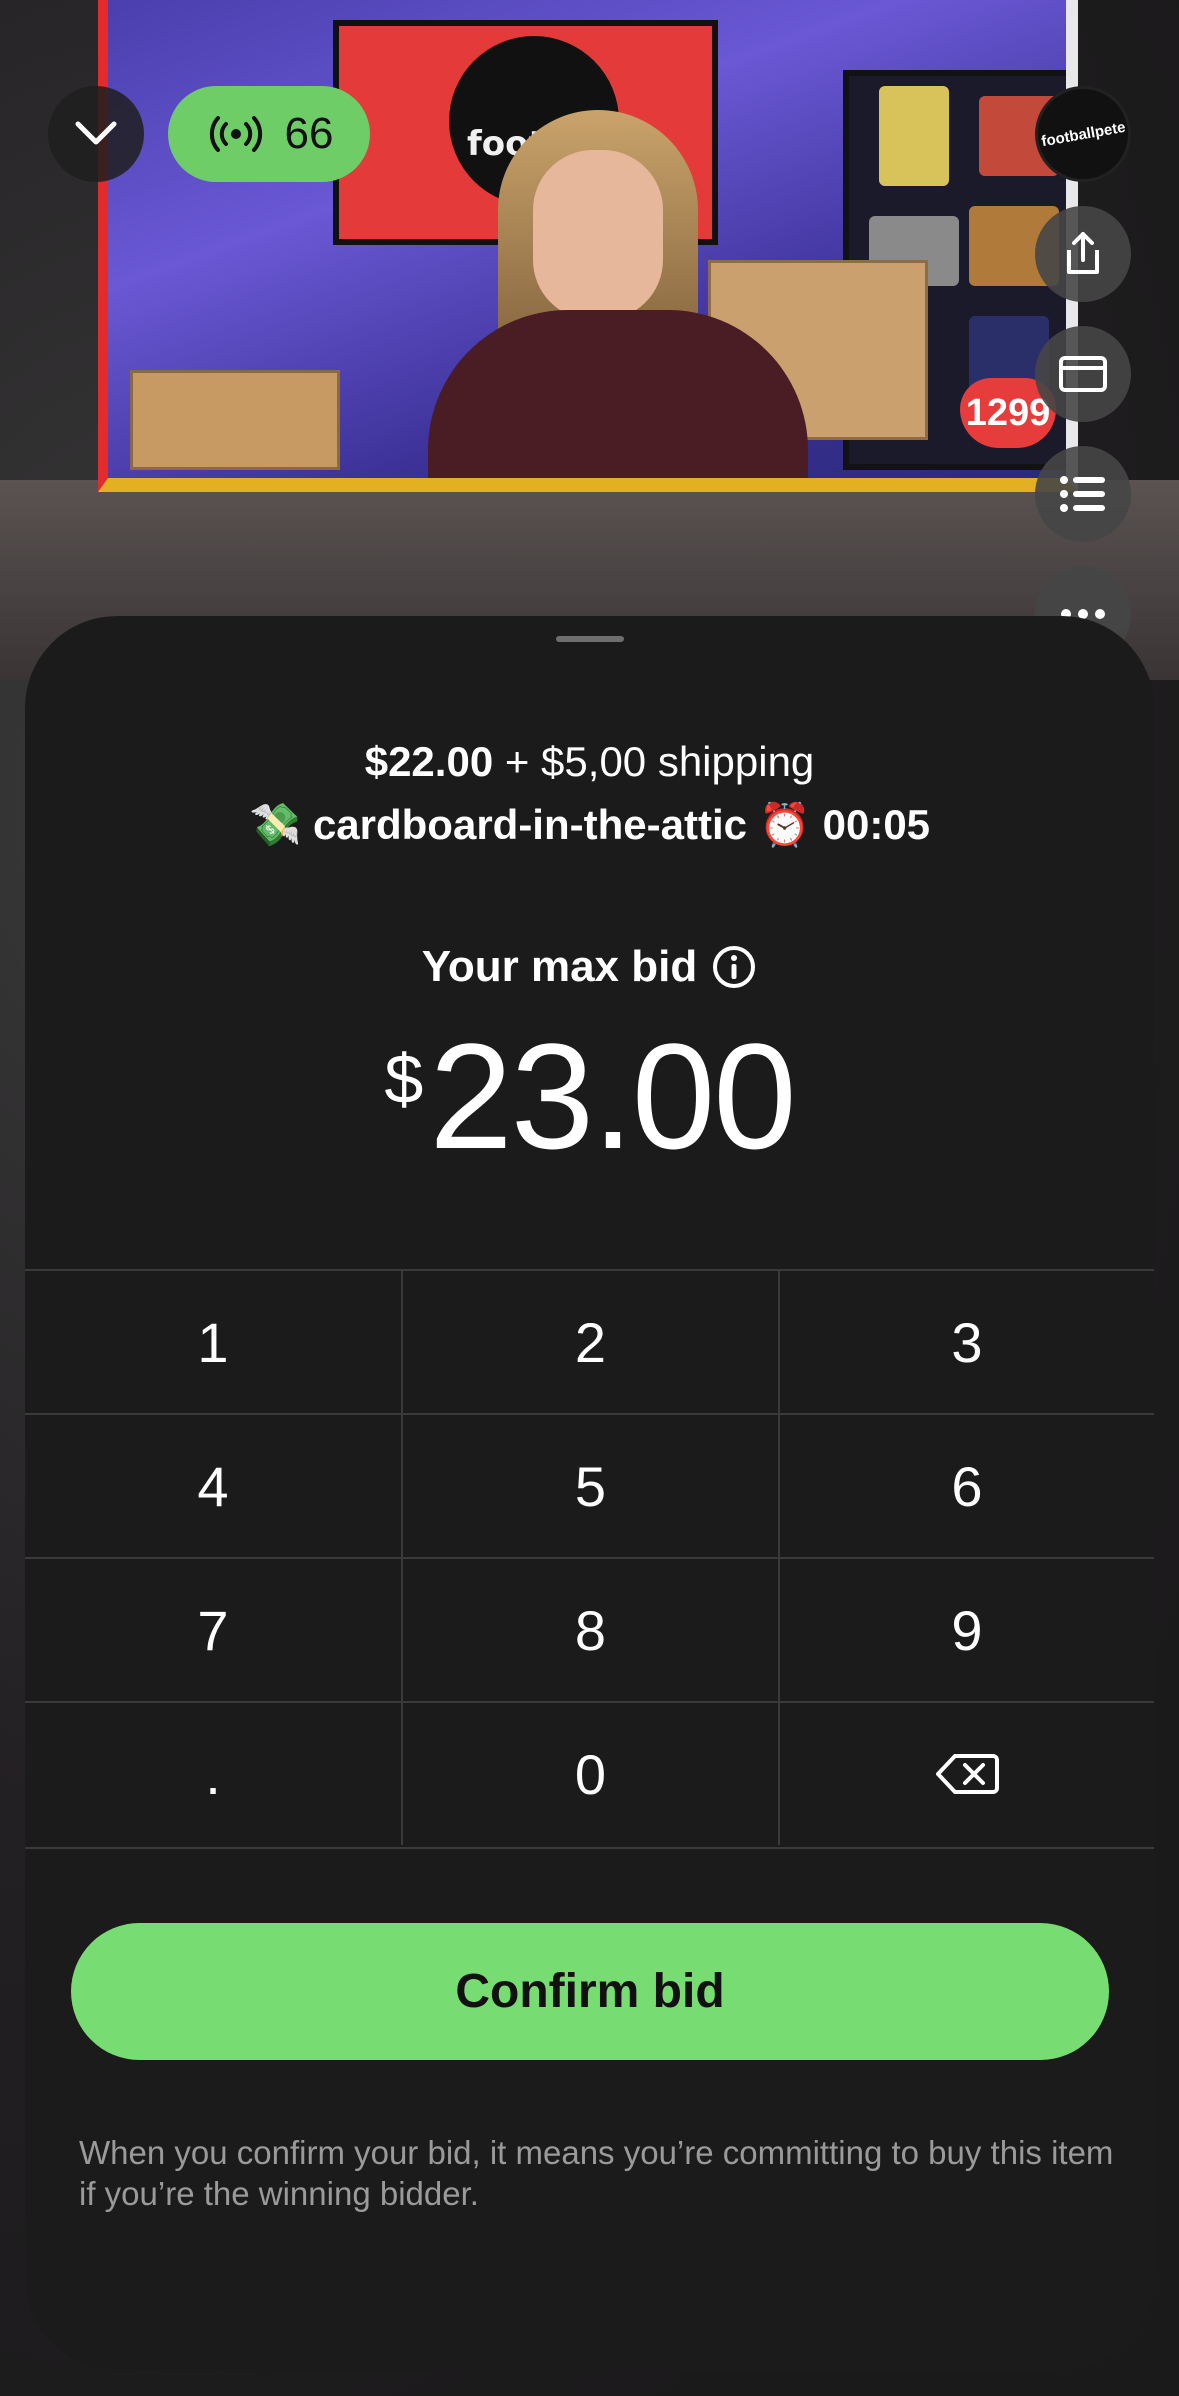 This screenshot has width=1179, height=2396. I want to click on auction-timer: 00:05, so click(876, 824).